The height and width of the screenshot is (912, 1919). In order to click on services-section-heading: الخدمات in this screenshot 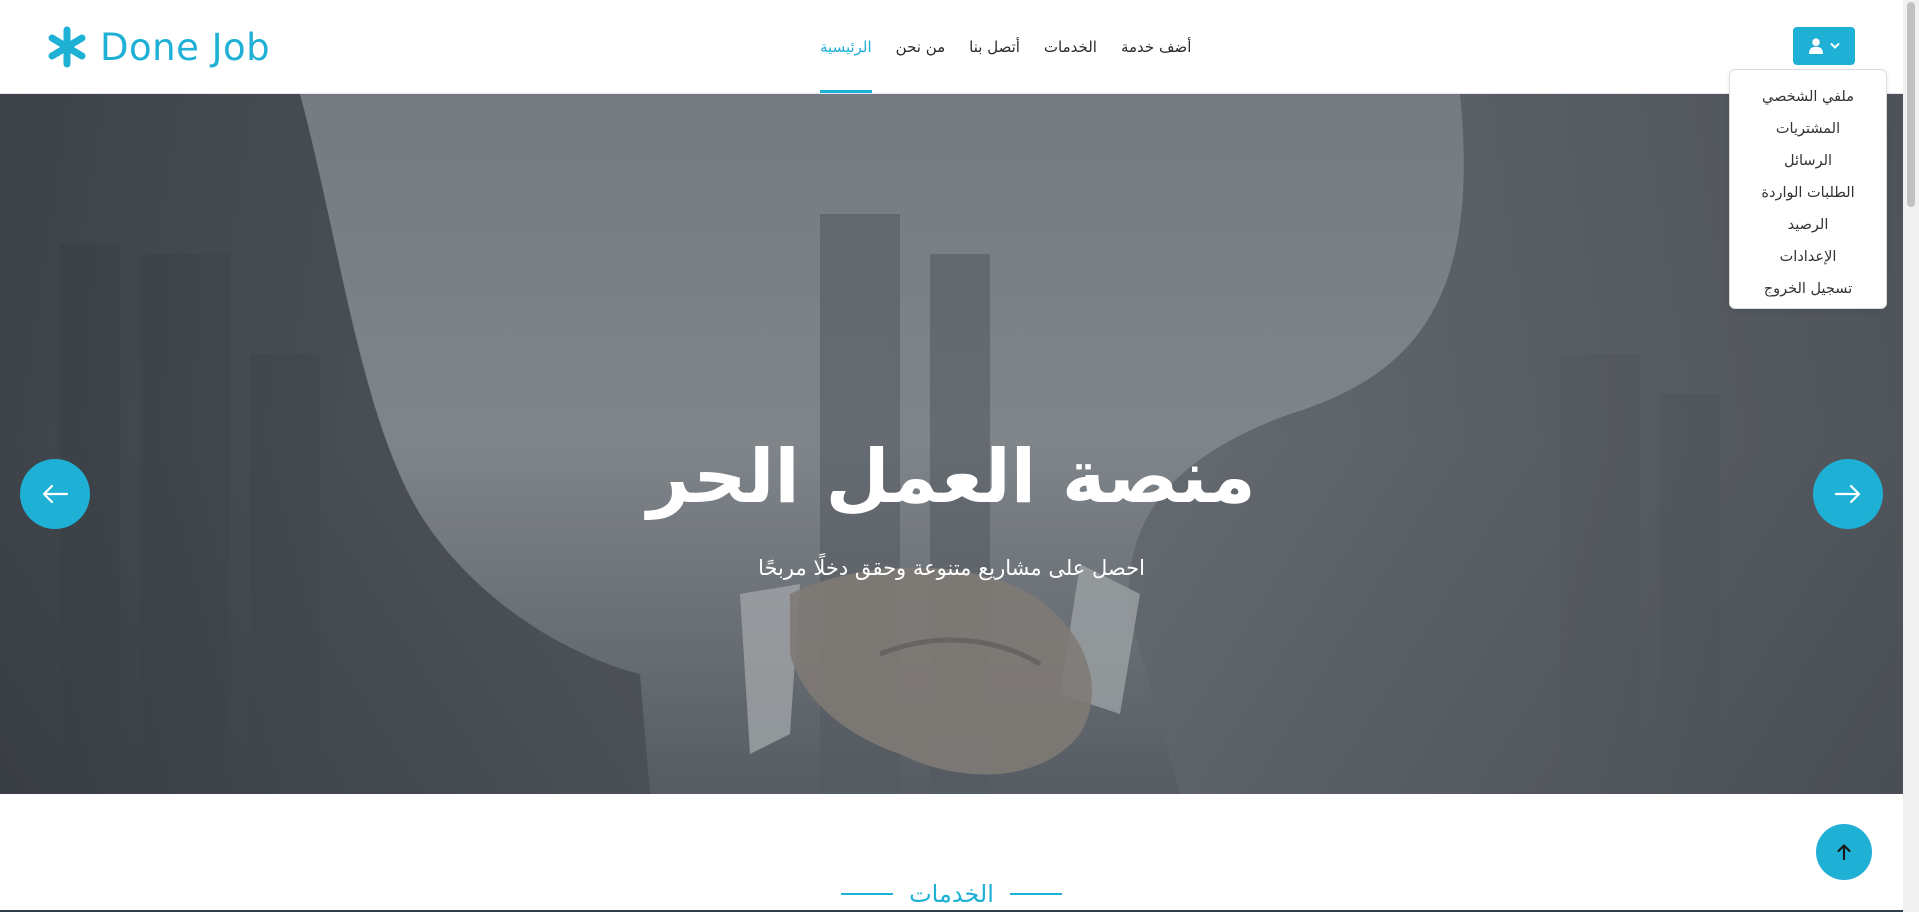, I will do `click(951, 894)`.